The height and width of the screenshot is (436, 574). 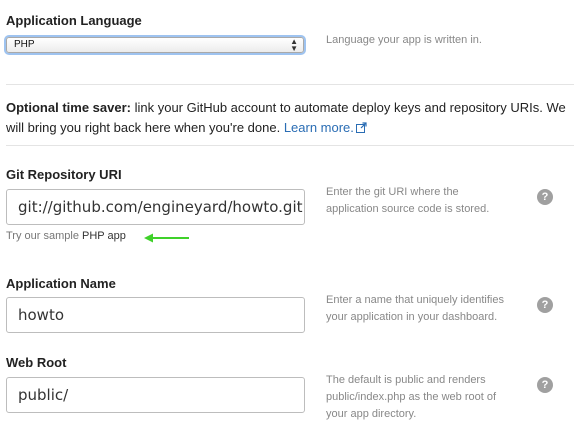 What do you see at coordinates (155, 315) in the screenshot?
I see `app-name-input: howto` at bounding box center [155, 315].